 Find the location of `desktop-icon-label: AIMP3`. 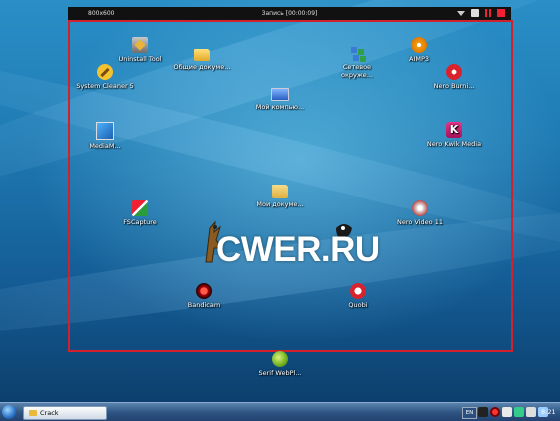

desktop-icon-label: AIMP3 is located at coordinates (419, 59).